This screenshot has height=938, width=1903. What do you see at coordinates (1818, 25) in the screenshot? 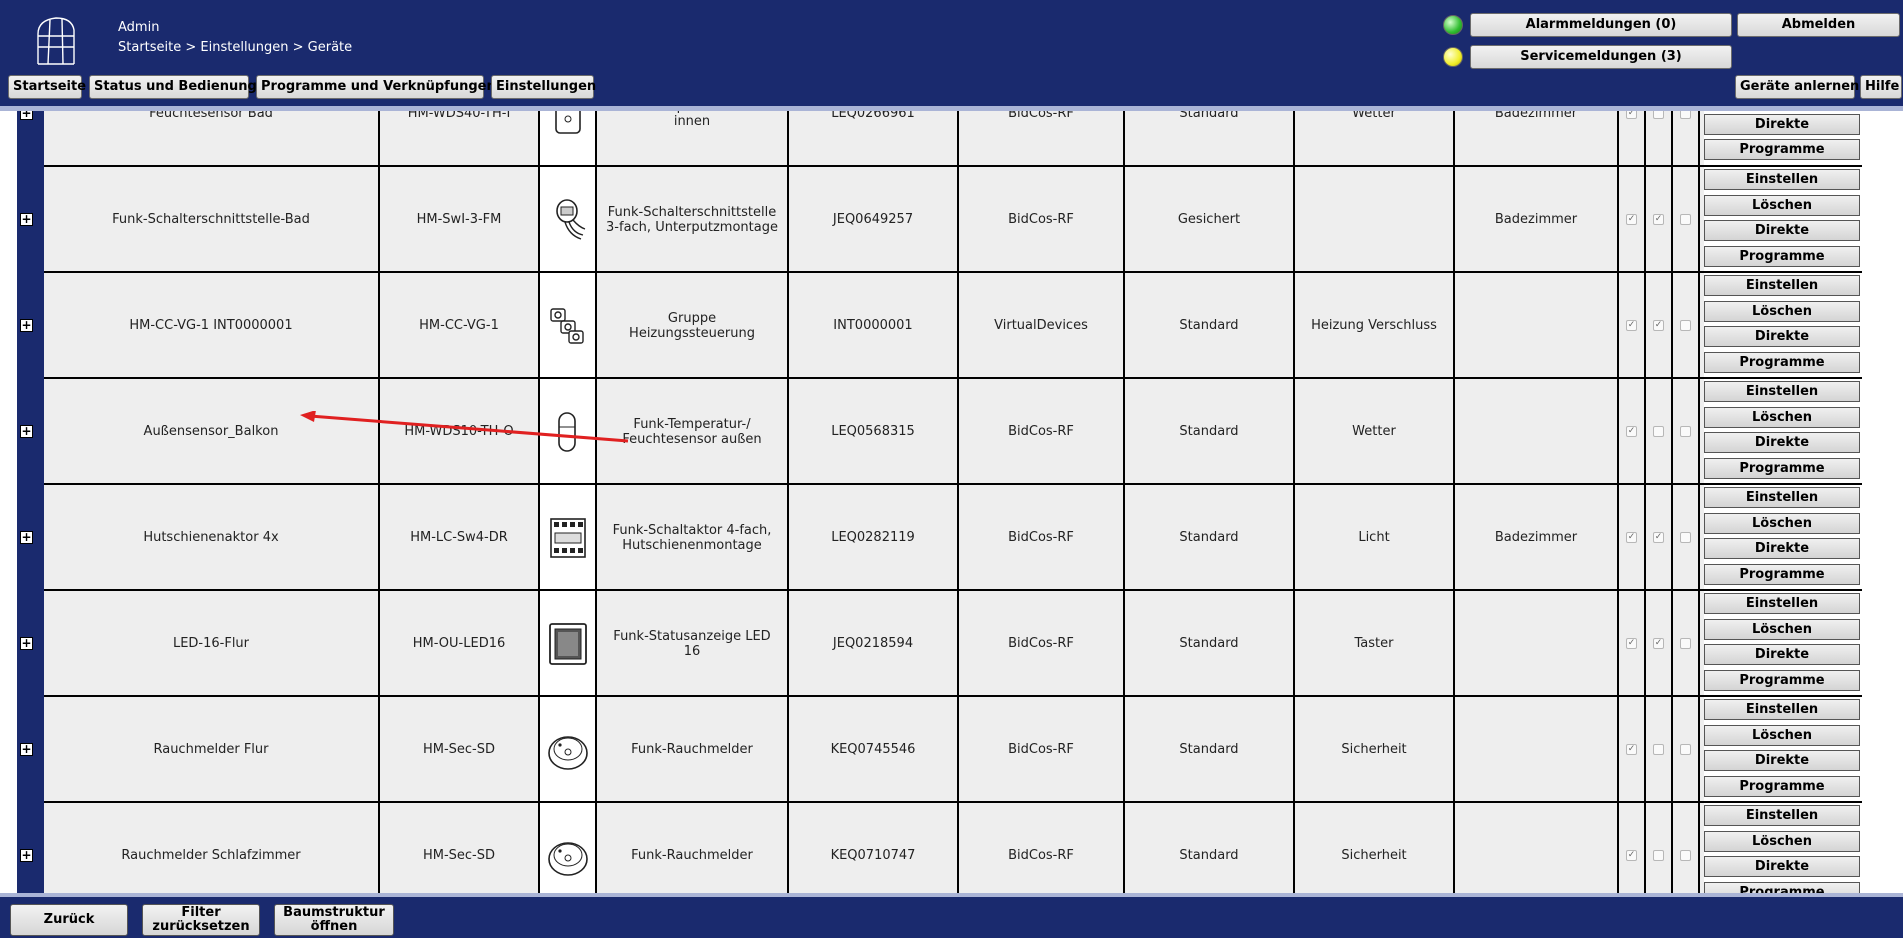
I see `logout-button: Abmelden` at bounding box center [1818, 25].